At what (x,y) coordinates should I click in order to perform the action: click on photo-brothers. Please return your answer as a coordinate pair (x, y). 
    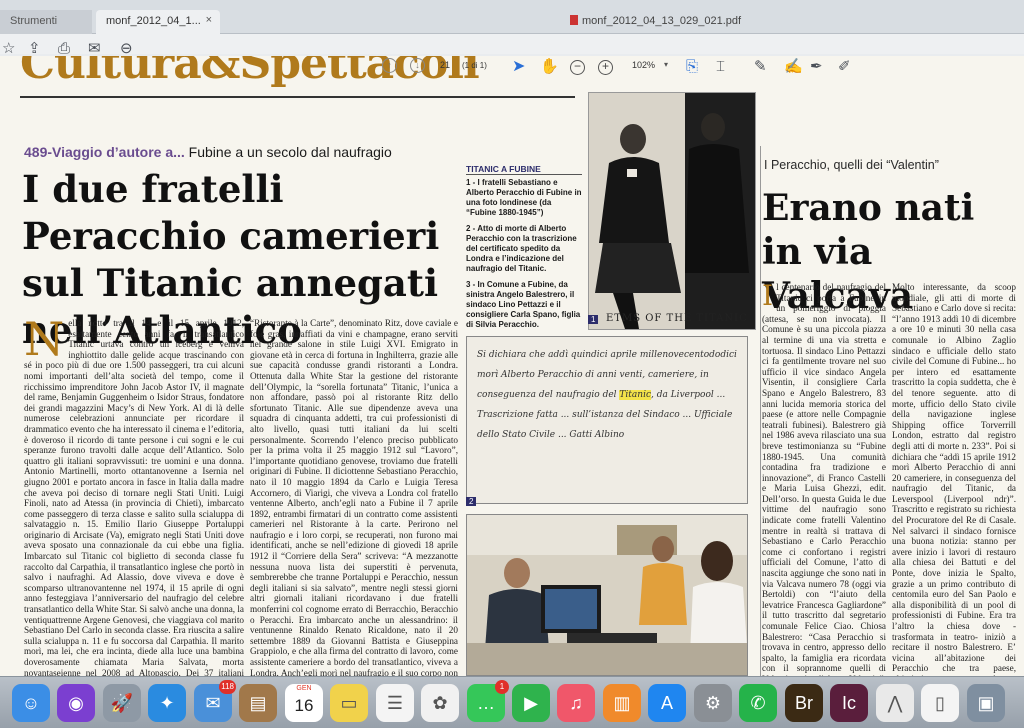
    Looking at the image, I should click on (672, 211).